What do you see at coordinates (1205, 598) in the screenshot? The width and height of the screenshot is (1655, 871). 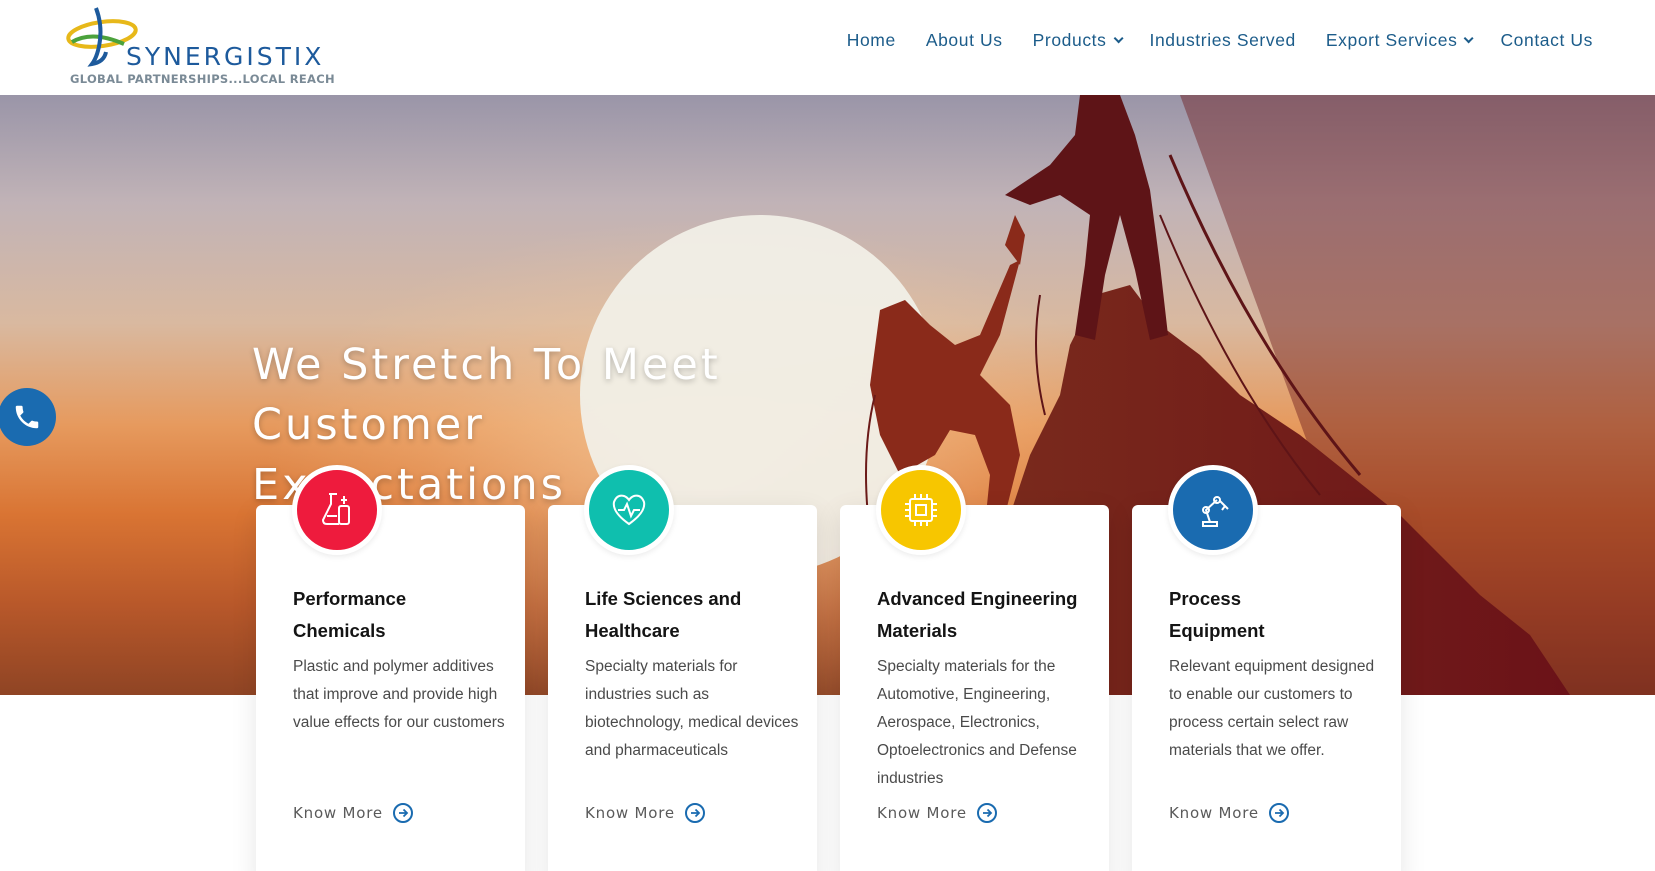 I see `card-title-line-1: Process` at bounding box center [1205, 598].